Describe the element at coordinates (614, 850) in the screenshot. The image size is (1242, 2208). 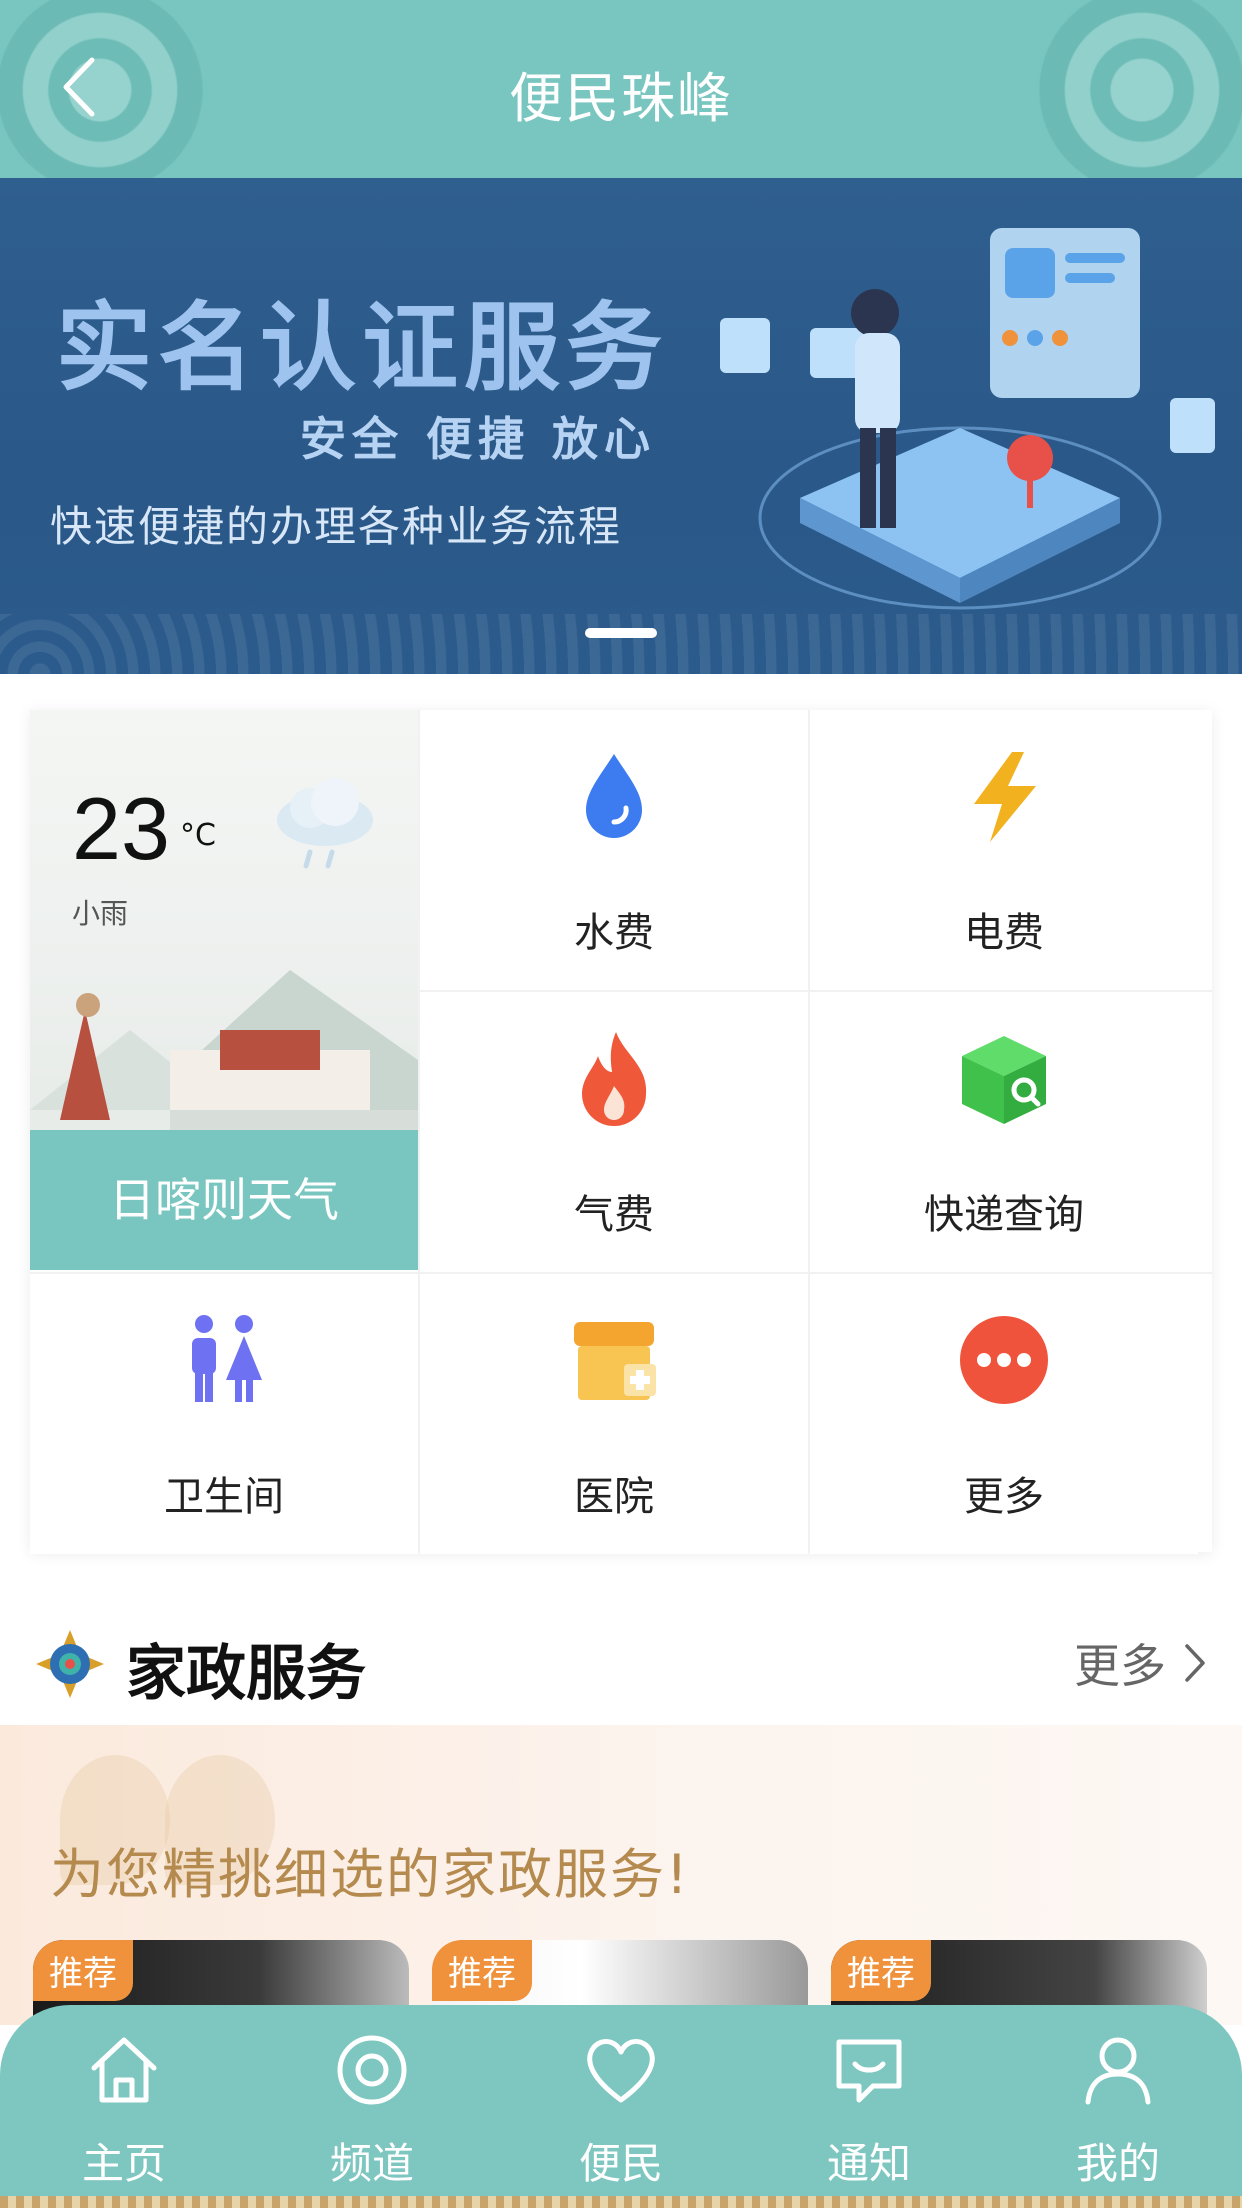
I see `water-fee-button: 水费` at that location.